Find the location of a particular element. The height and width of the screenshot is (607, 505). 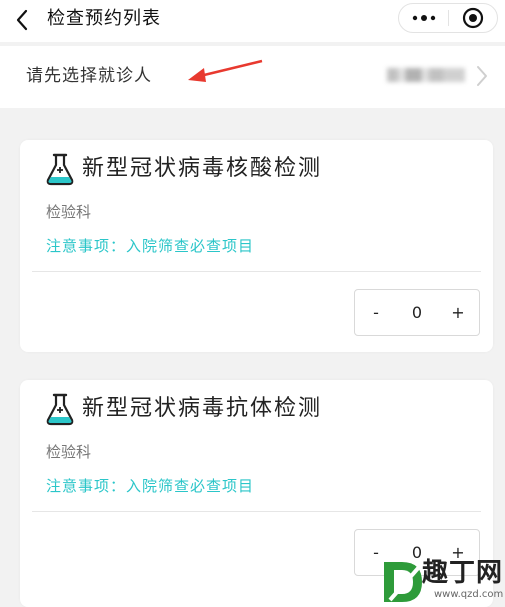

close-button is located at coordinates (473, 18).